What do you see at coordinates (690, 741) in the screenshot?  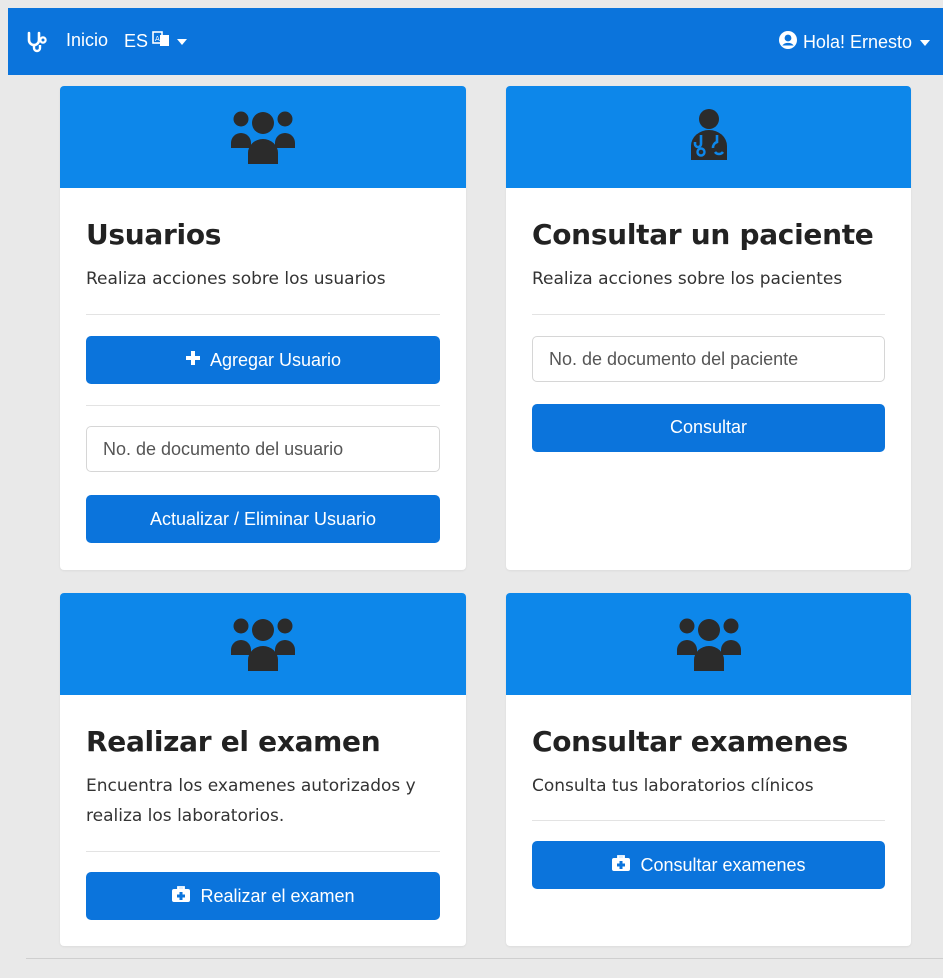 I see `card-title: Consultar examenes` at bounding box center [690, 741].